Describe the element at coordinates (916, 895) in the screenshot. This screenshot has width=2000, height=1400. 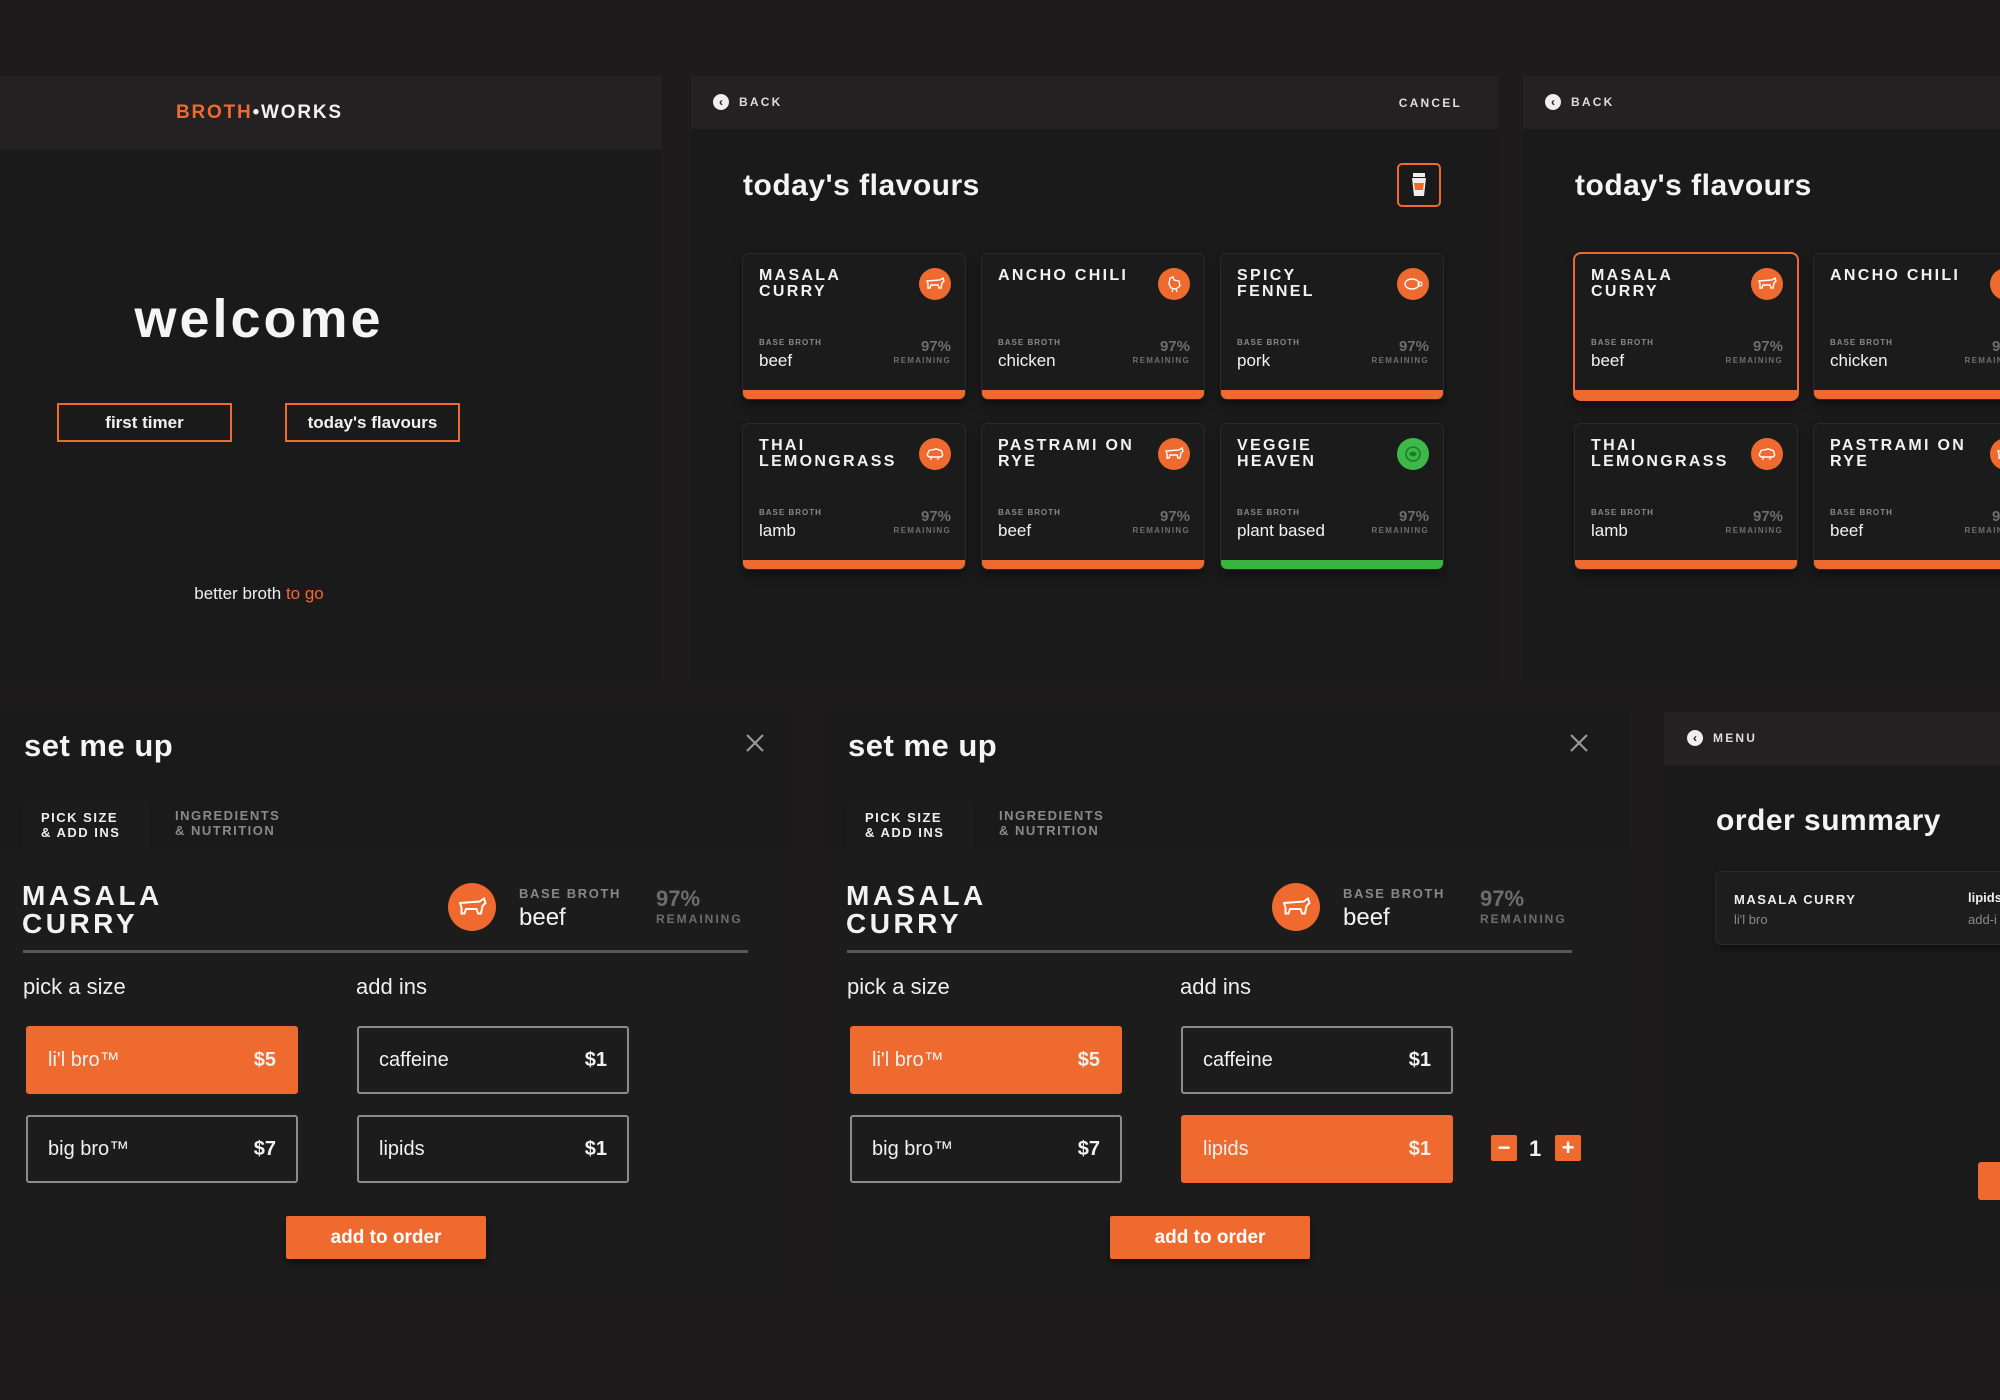
I see `flavour-title-line1: MASALA` at that location.